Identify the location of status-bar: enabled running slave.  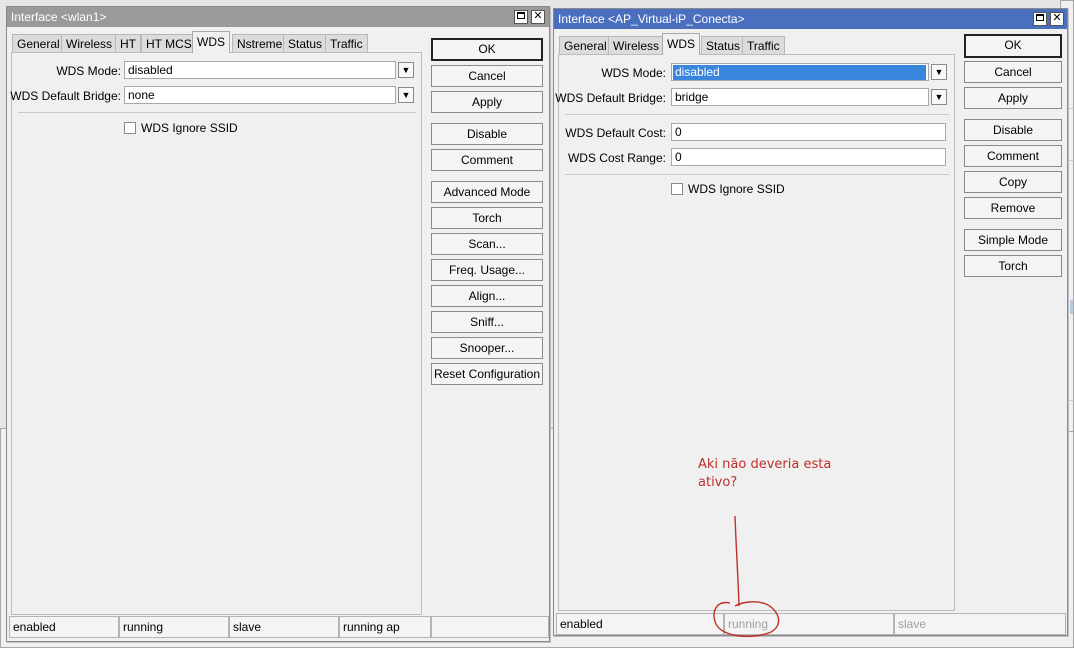
(811, 624).